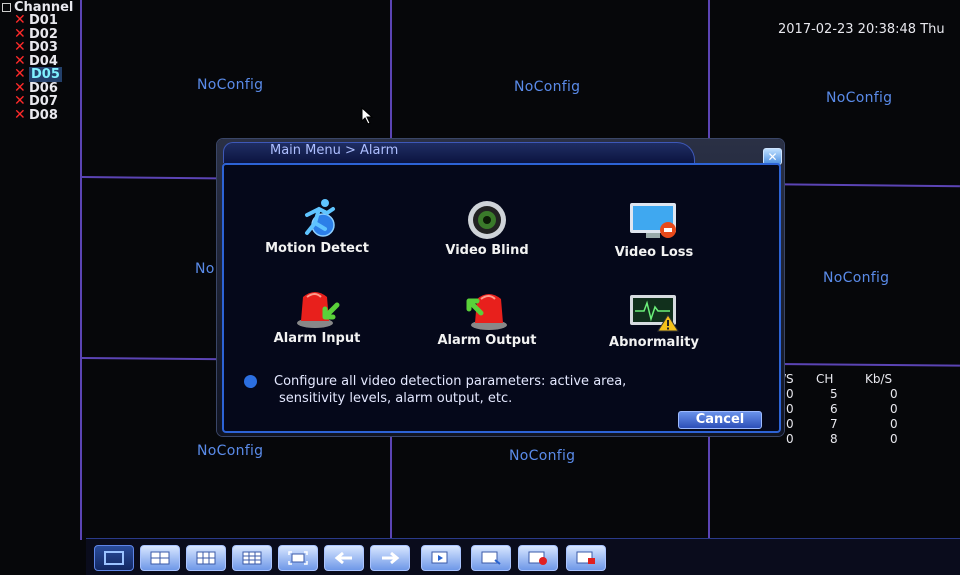  I want to click on playback-icon, so click(439, 557).